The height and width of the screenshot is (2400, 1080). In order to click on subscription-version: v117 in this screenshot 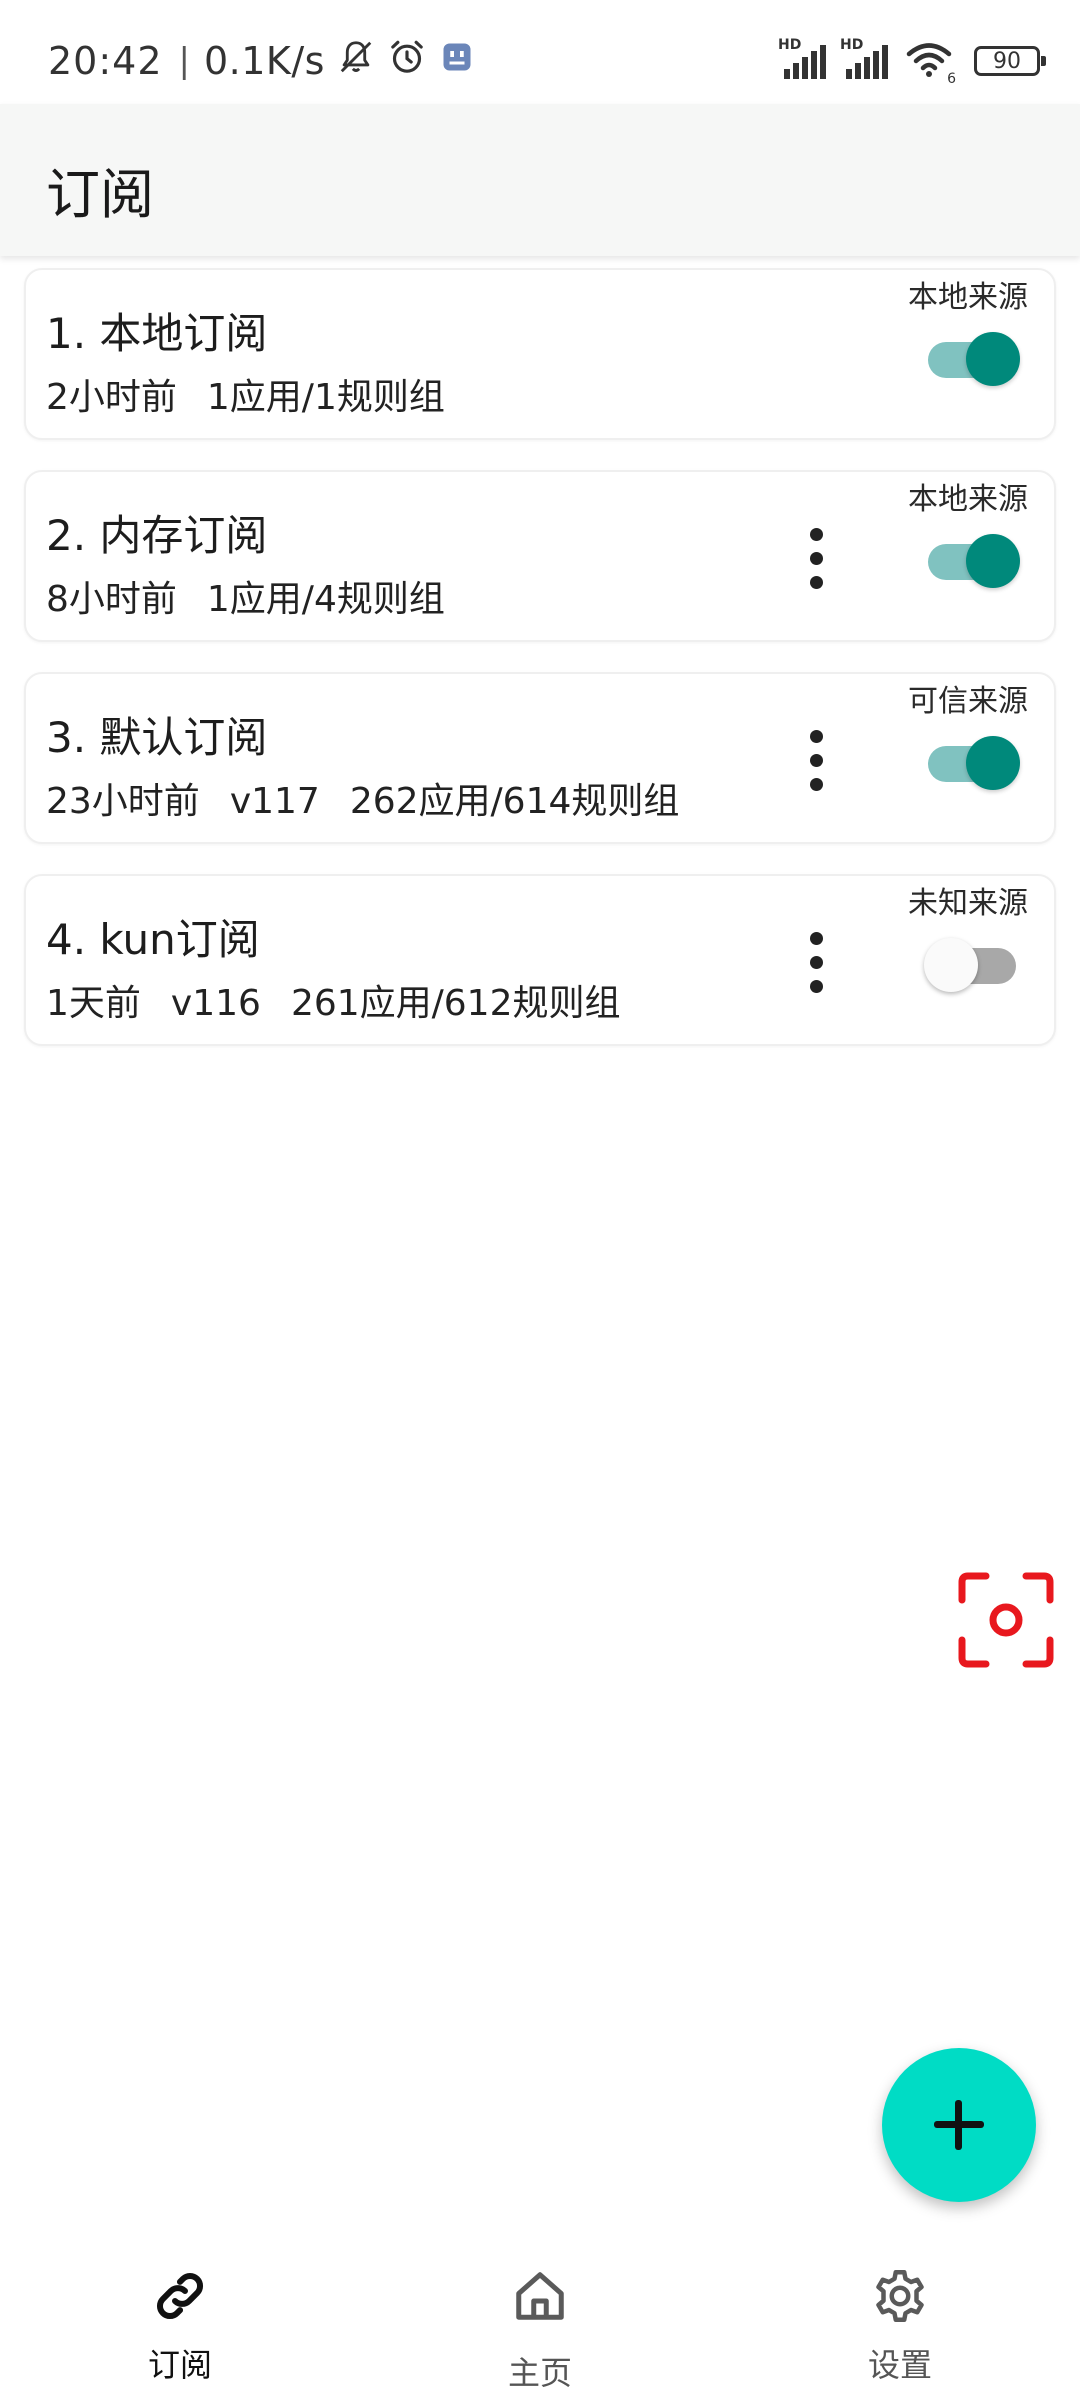, I will do `click(274, 801)`.